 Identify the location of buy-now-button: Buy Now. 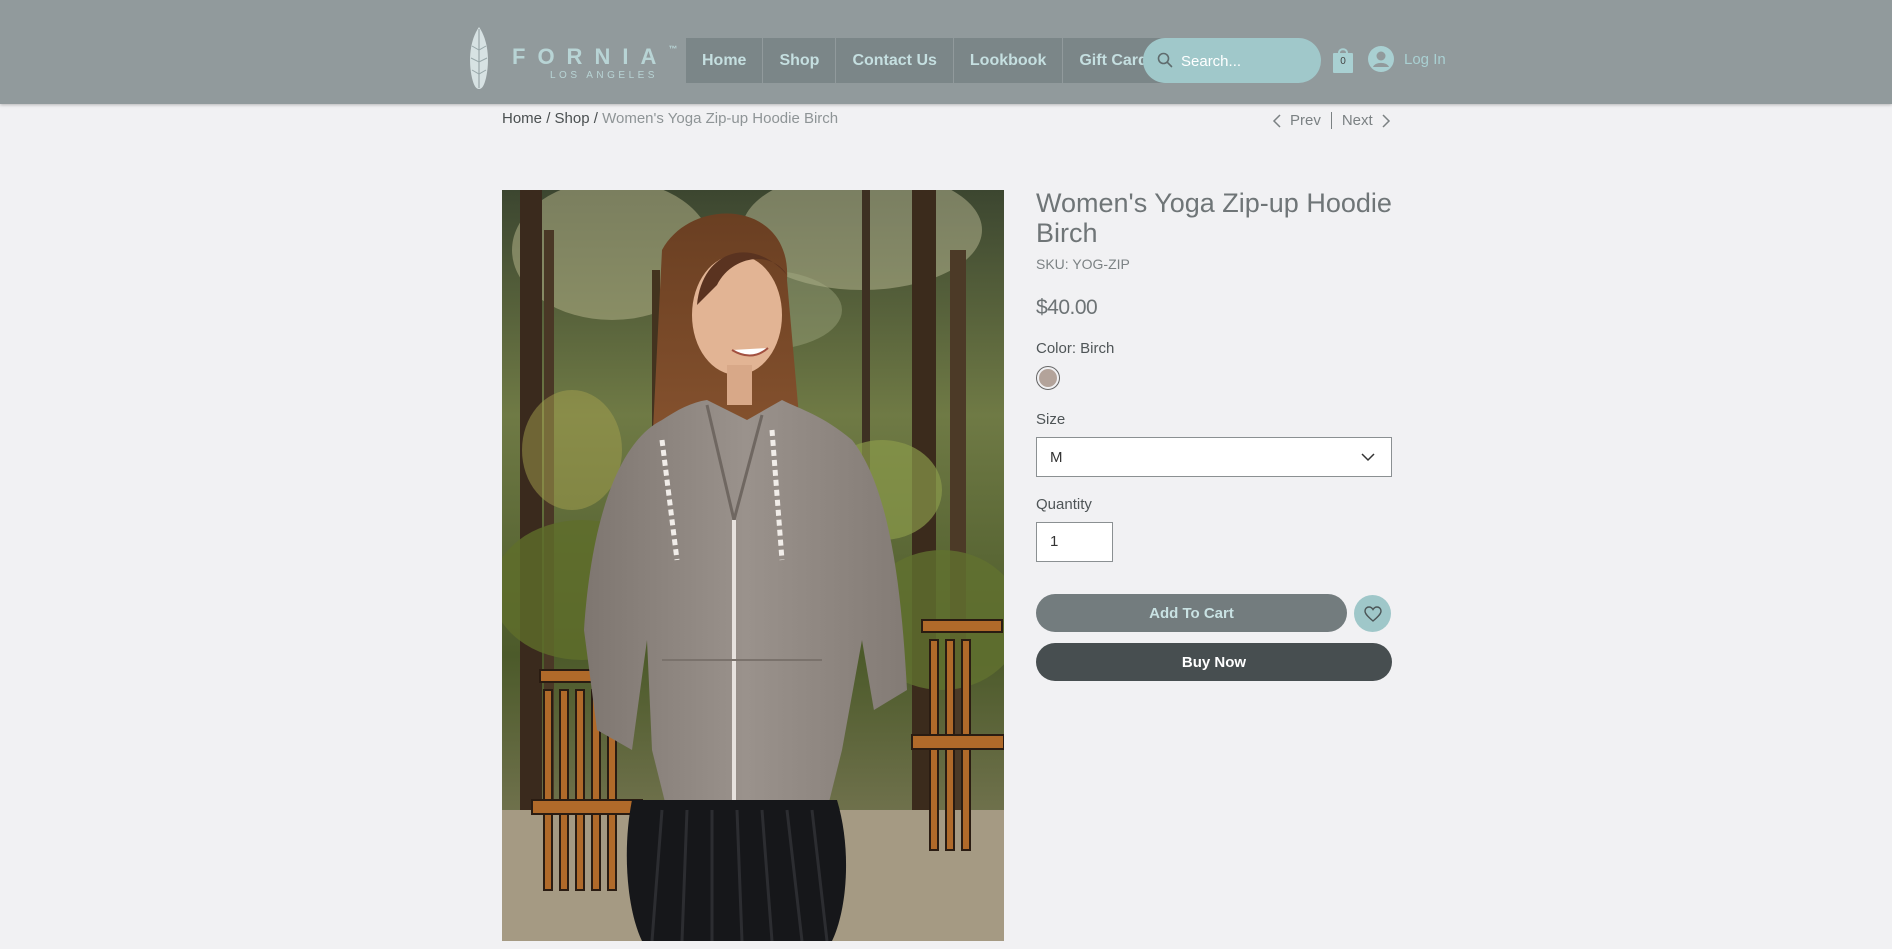
(1214, 662).